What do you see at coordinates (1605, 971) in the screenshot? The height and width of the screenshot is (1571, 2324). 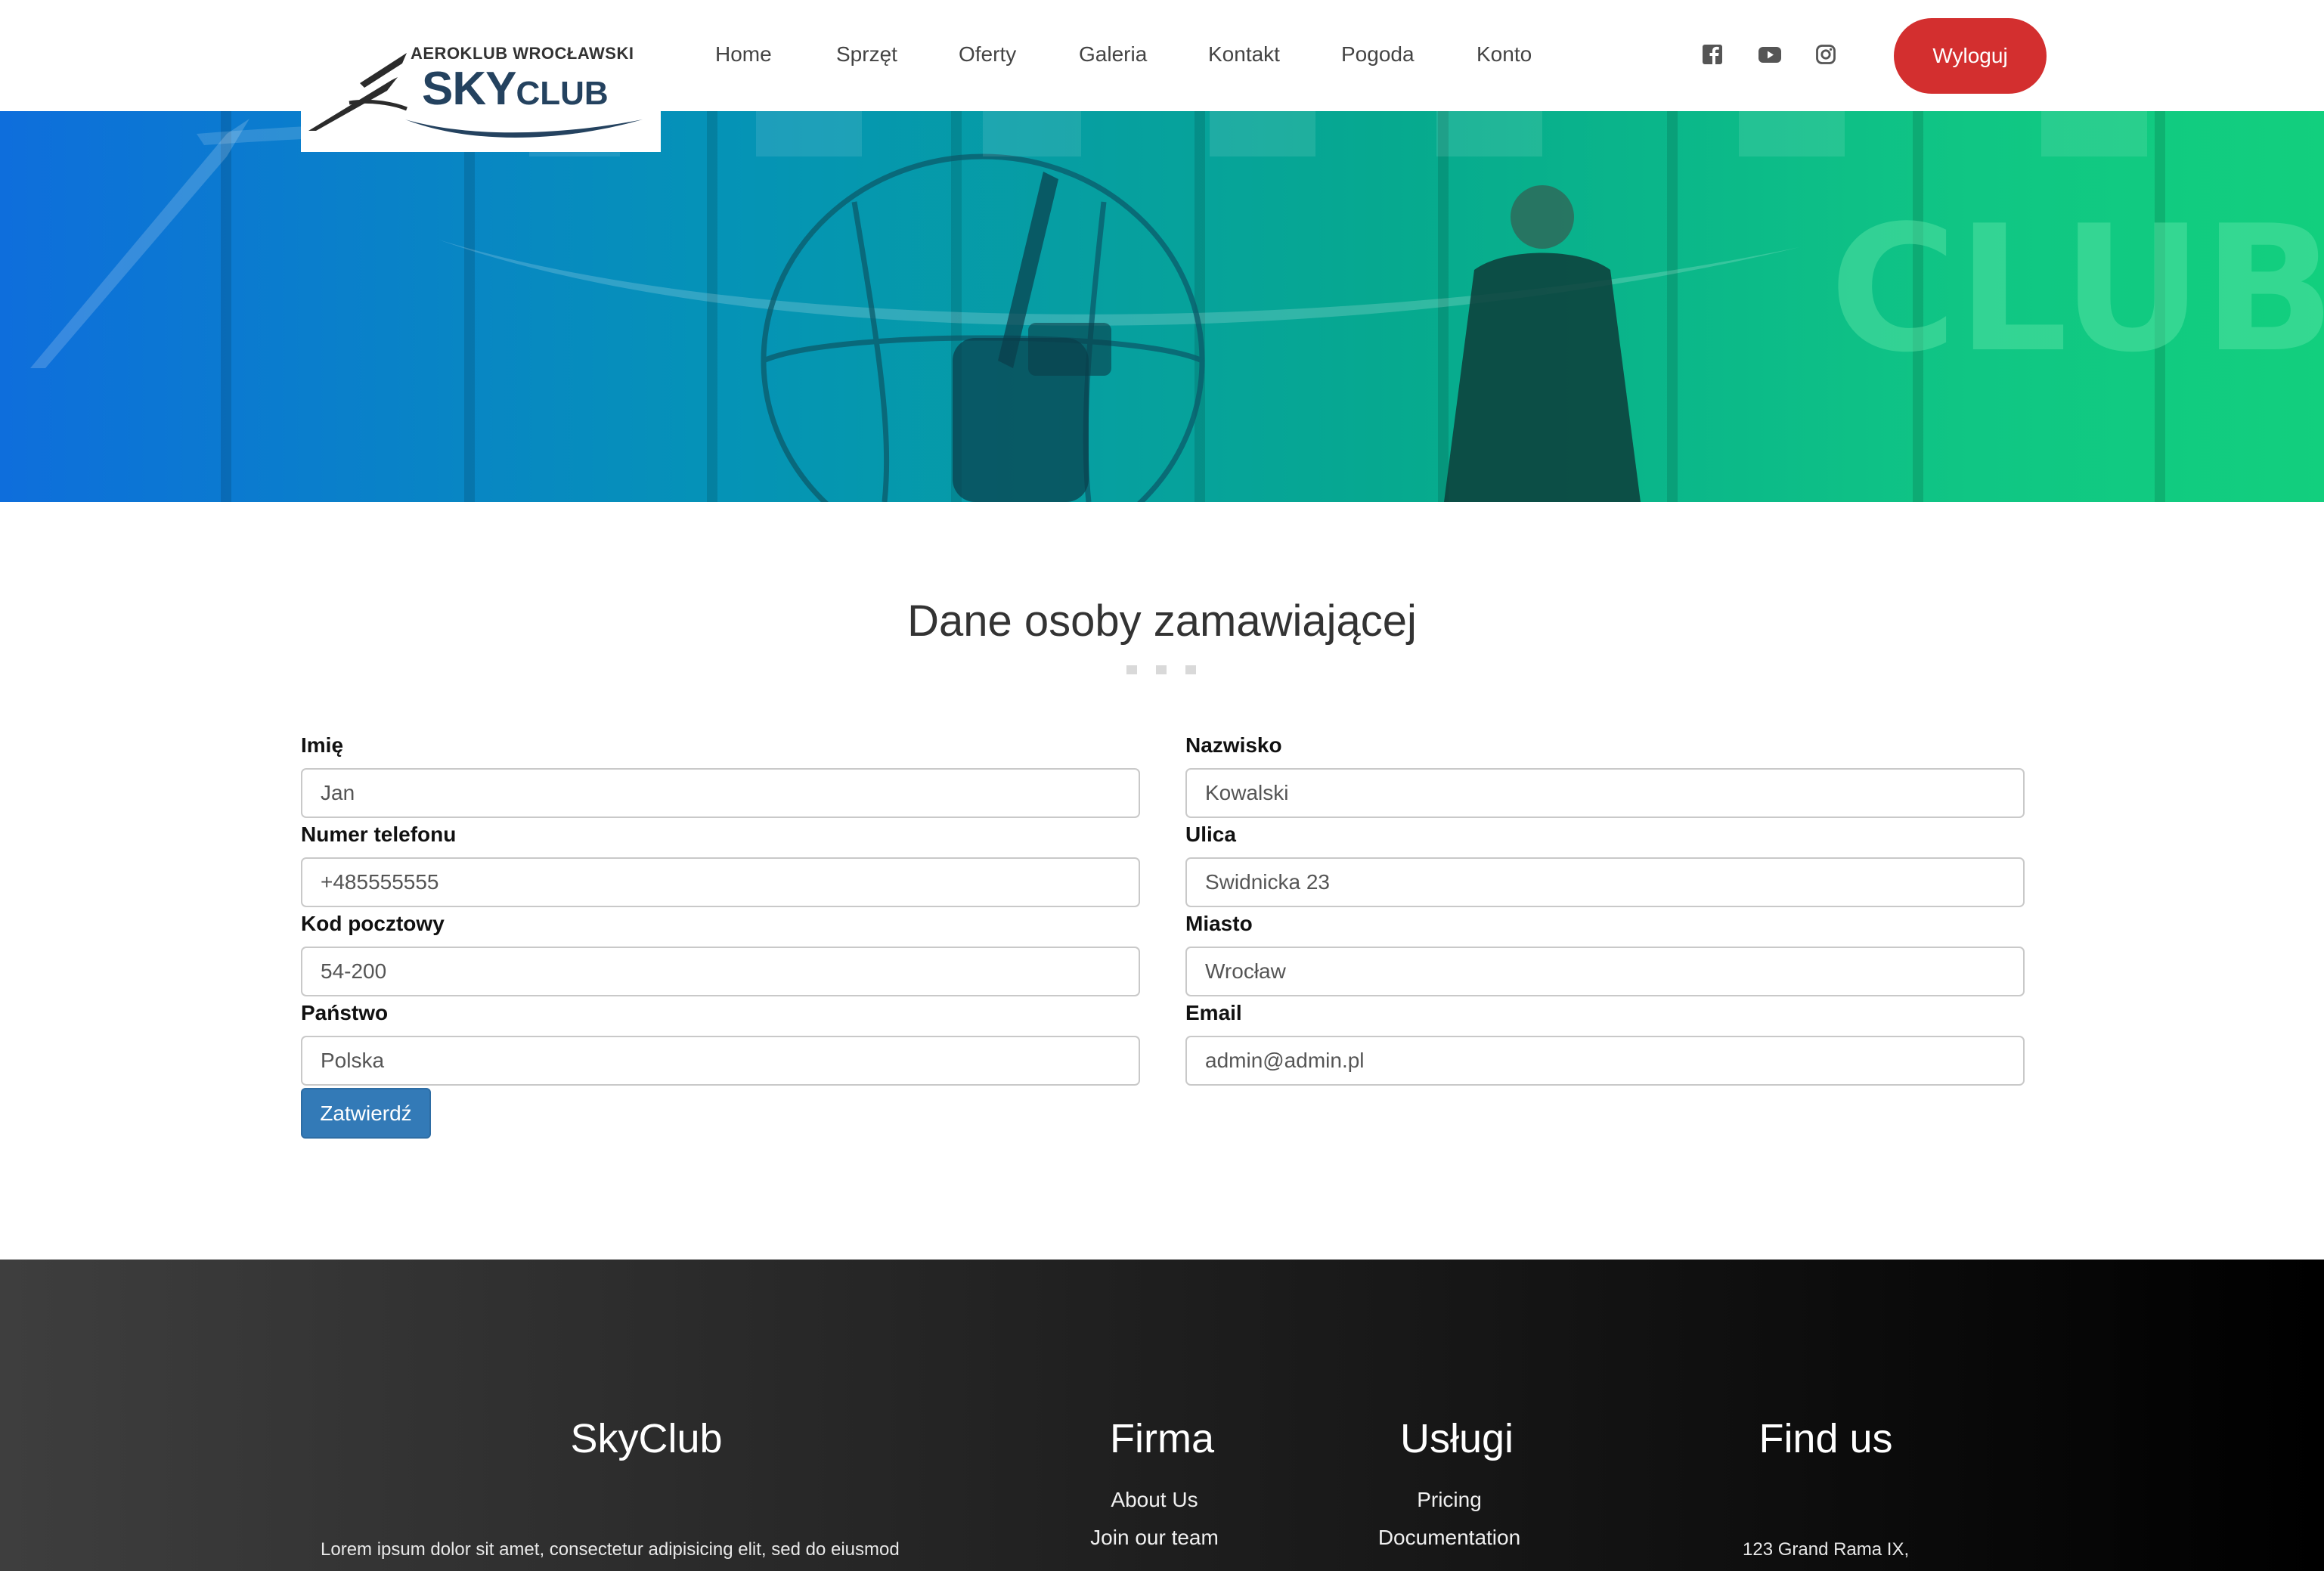 I see `city-input` at bounding box center [1605, 971].